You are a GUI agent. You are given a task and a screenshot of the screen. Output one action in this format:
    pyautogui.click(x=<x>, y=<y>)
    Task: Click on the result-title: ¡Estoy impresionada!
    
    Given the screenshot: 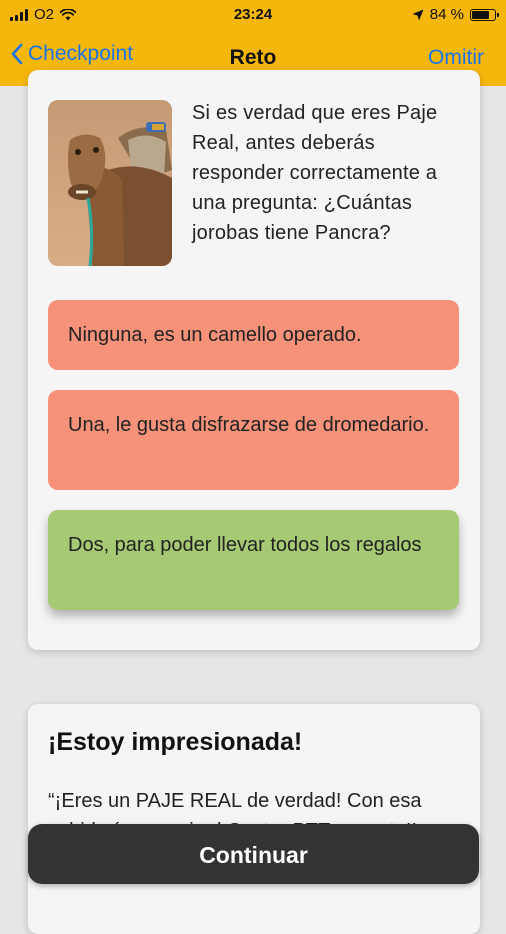 What is the action you would take?
    pyautogui.click(x=175, y=742)
    